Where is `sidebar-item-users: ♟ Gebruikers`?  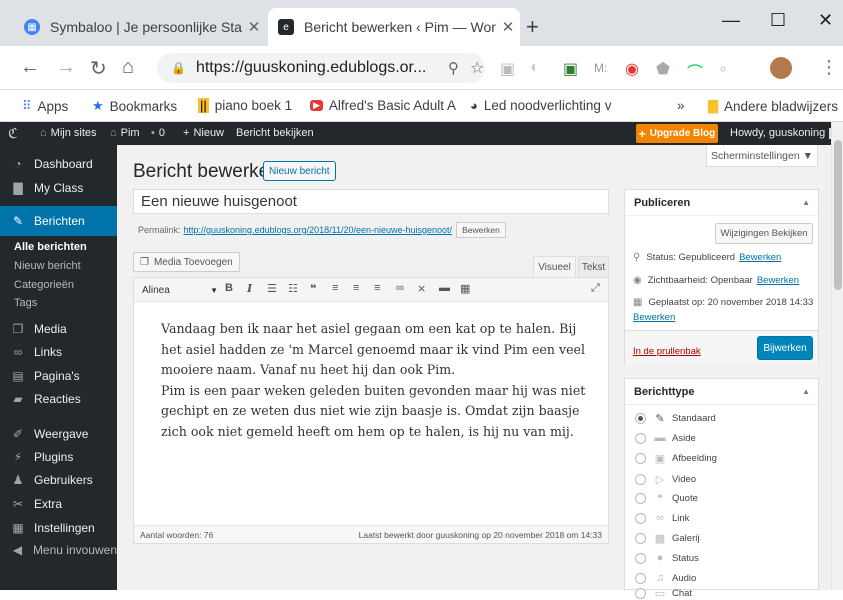
sidebar-item-users: ♟ Gebruikers is located at coordinates (58, 480).